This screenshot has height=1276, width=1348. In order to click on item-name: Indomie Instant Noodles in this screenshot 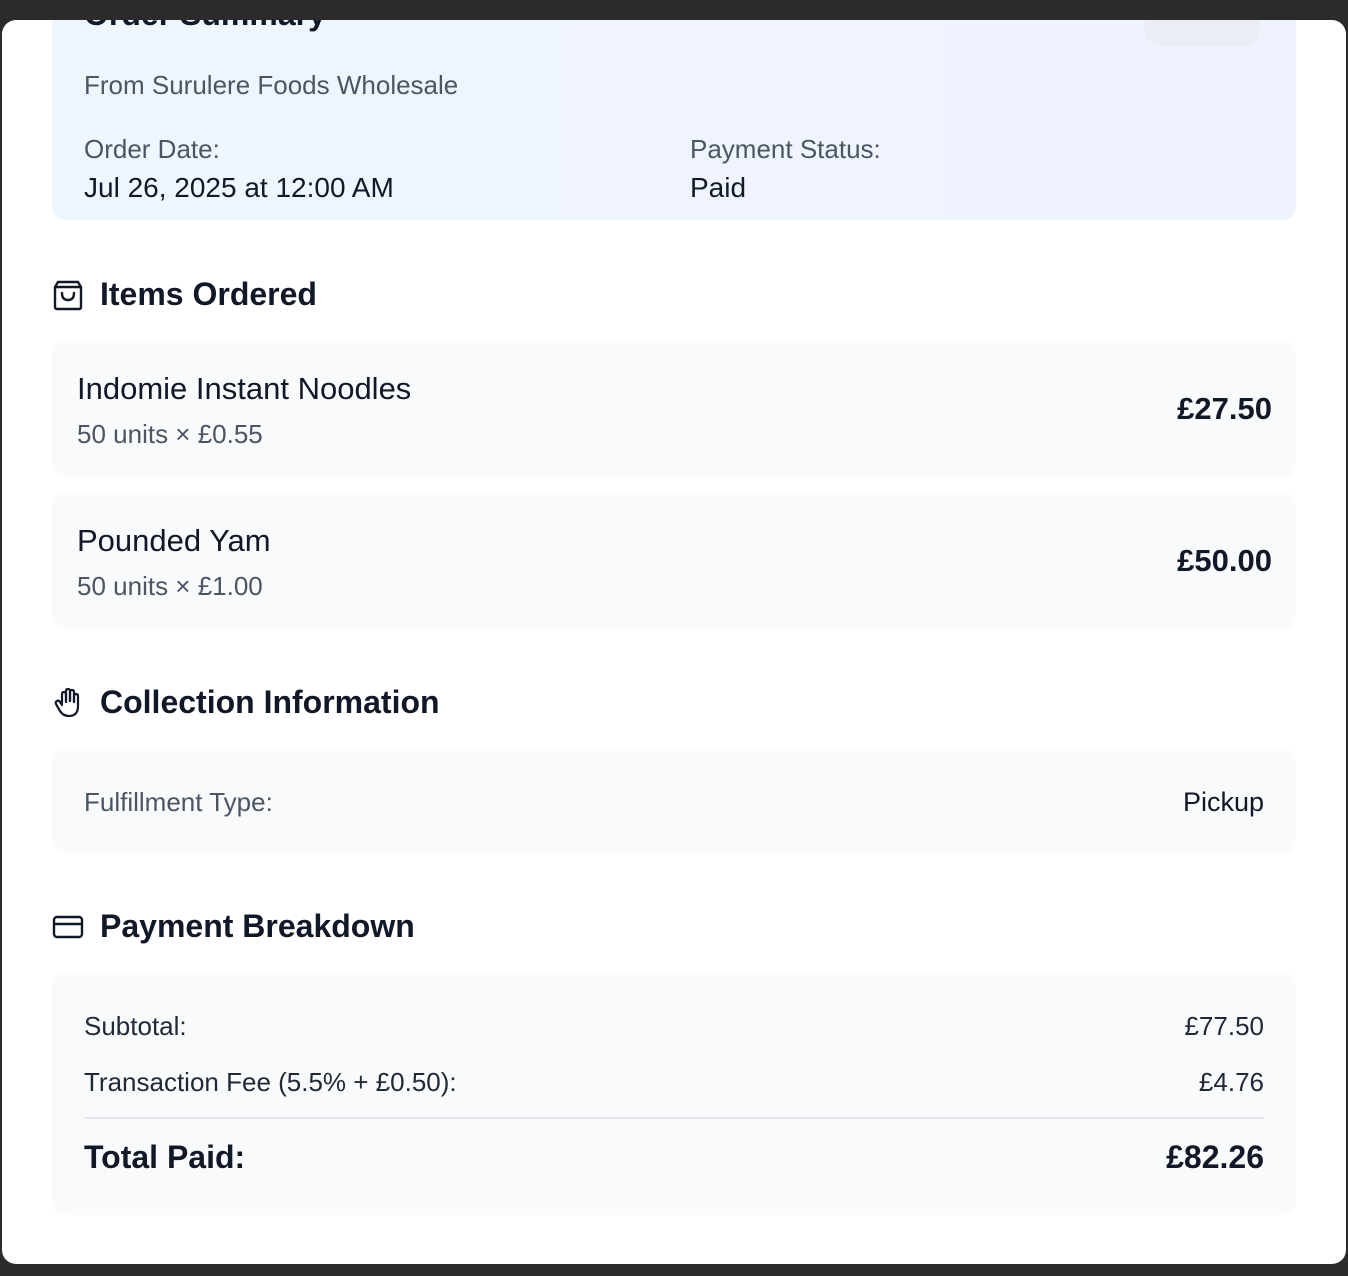, I will do `click(244, 388)`.